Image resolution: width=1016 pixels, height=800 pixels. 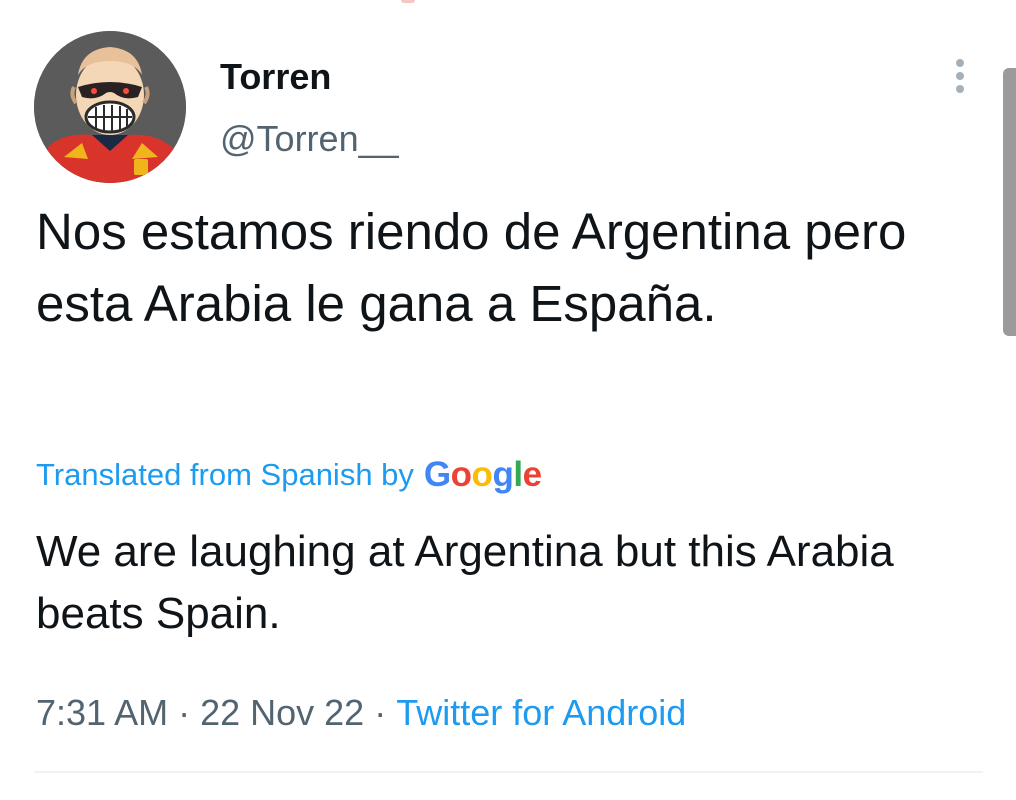 What do you see at coordinates (225, 474) in the screenshot?
I see `translation-label: Translated from Spanish by` at bounding box center [225, 474].